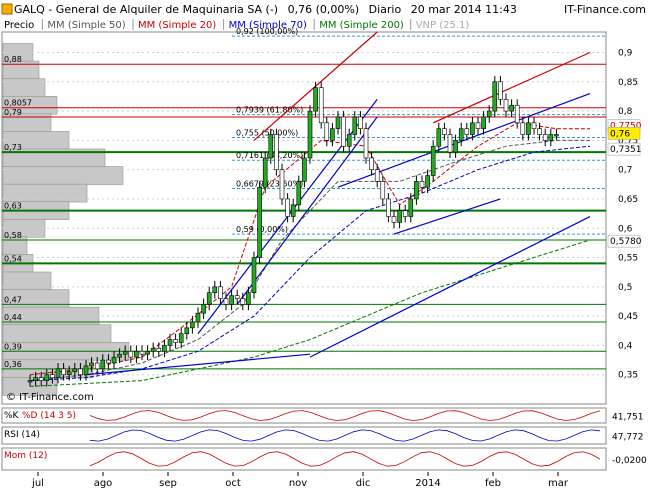 The image size is (650, 494). Describe the element at coordinates (625, 346) in the screenshot. I see `y-tick-label: 0,4` at that location.